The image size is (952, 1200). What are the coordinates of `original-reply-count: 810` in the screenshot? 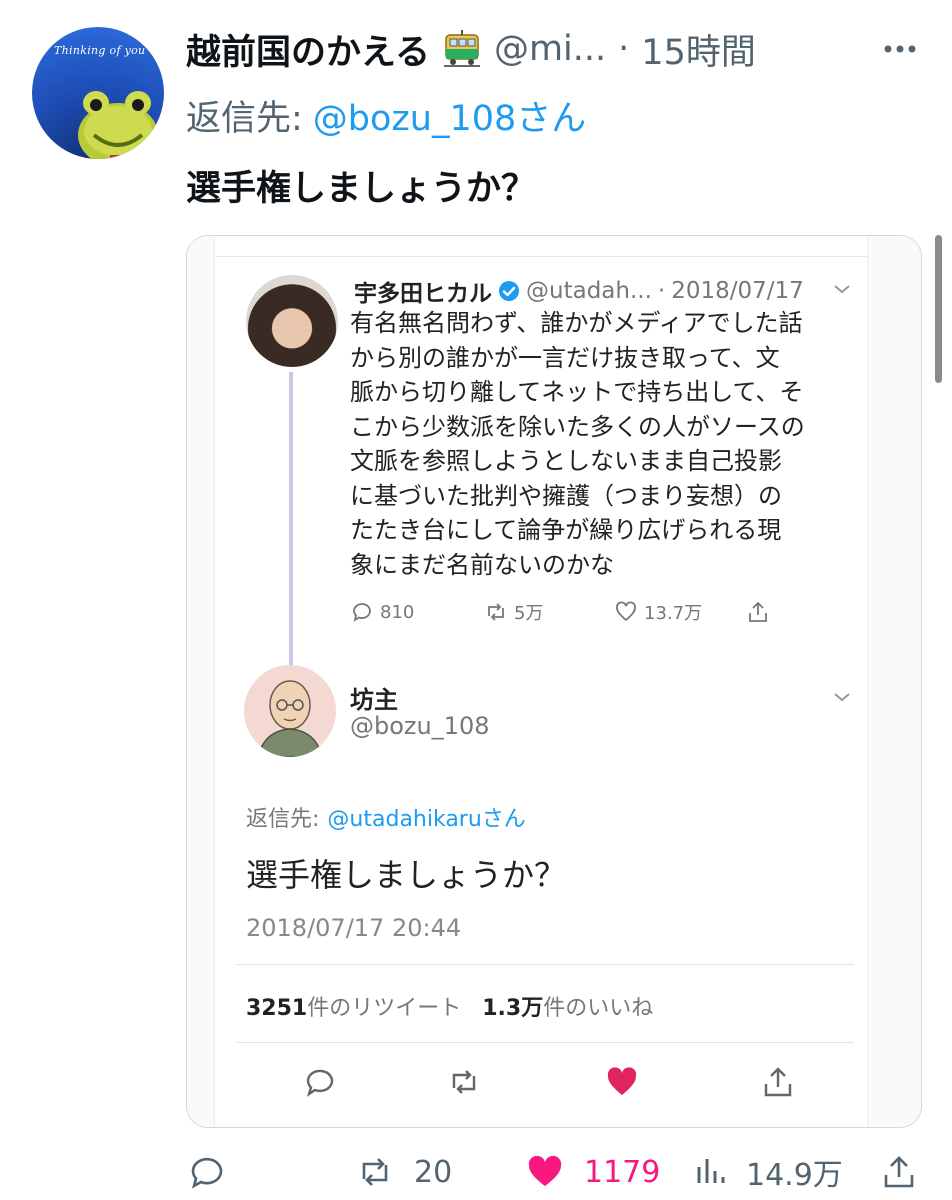 It's located at (397, 612).